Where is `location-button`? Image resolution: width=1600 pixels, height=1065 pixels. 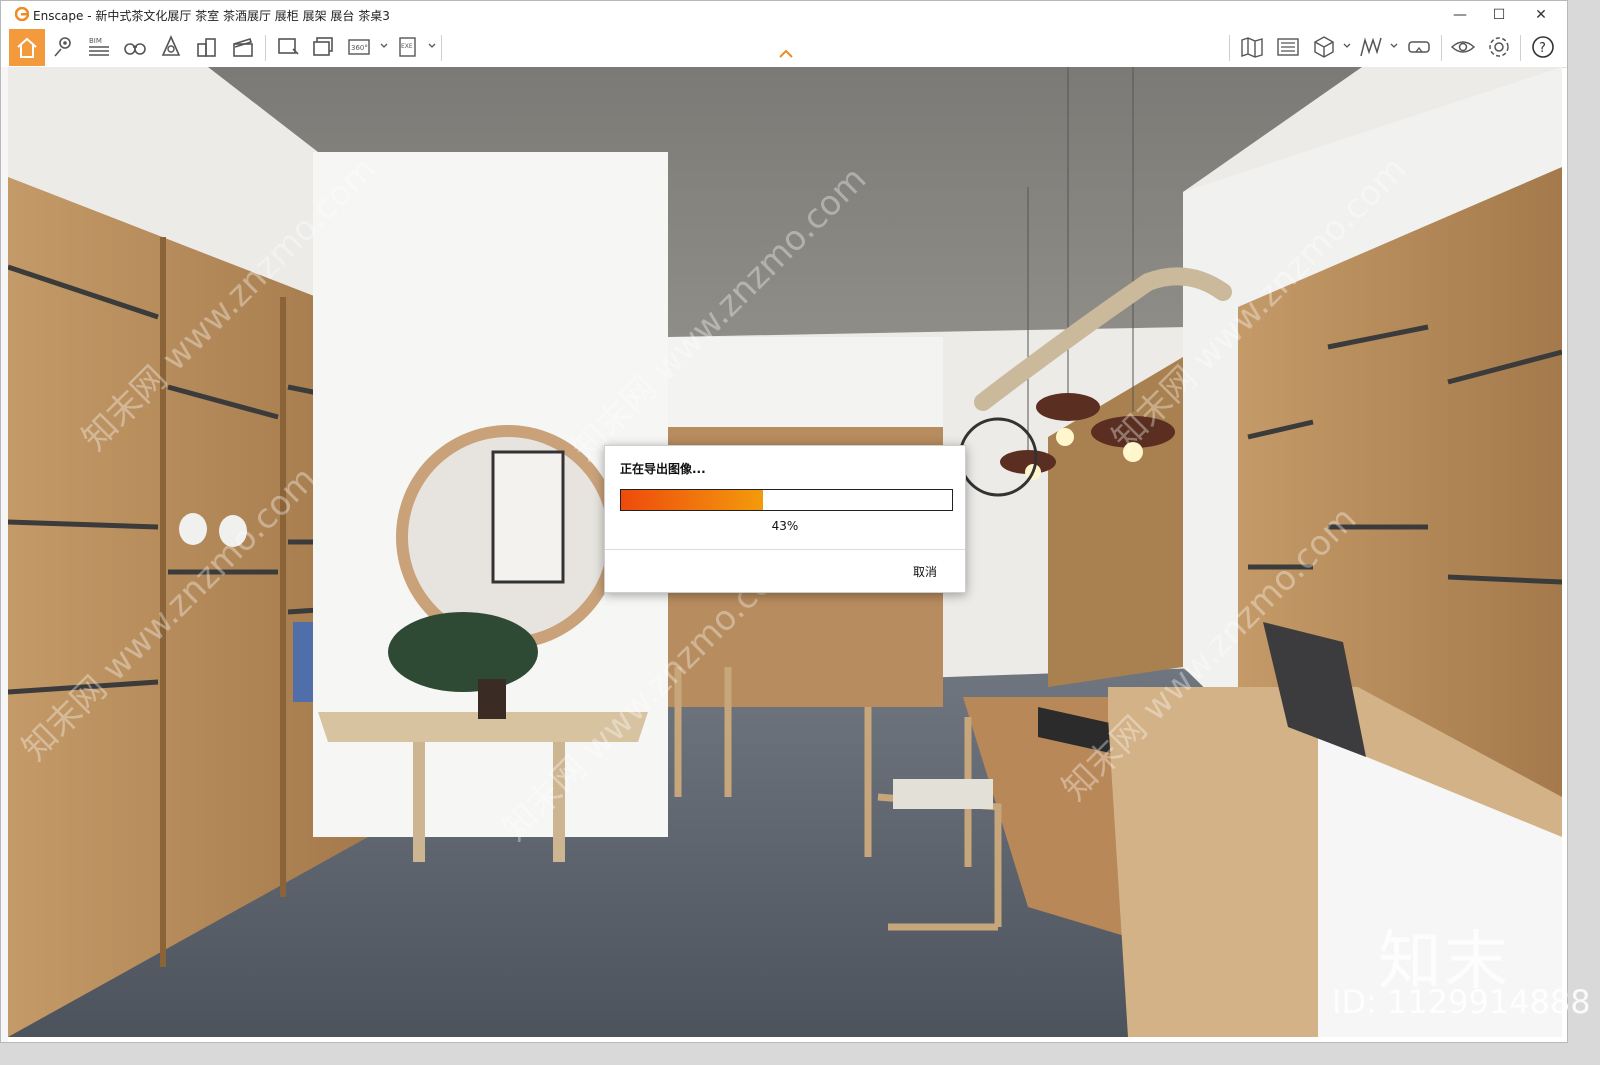
location-button is located at coordinates (63, 47).